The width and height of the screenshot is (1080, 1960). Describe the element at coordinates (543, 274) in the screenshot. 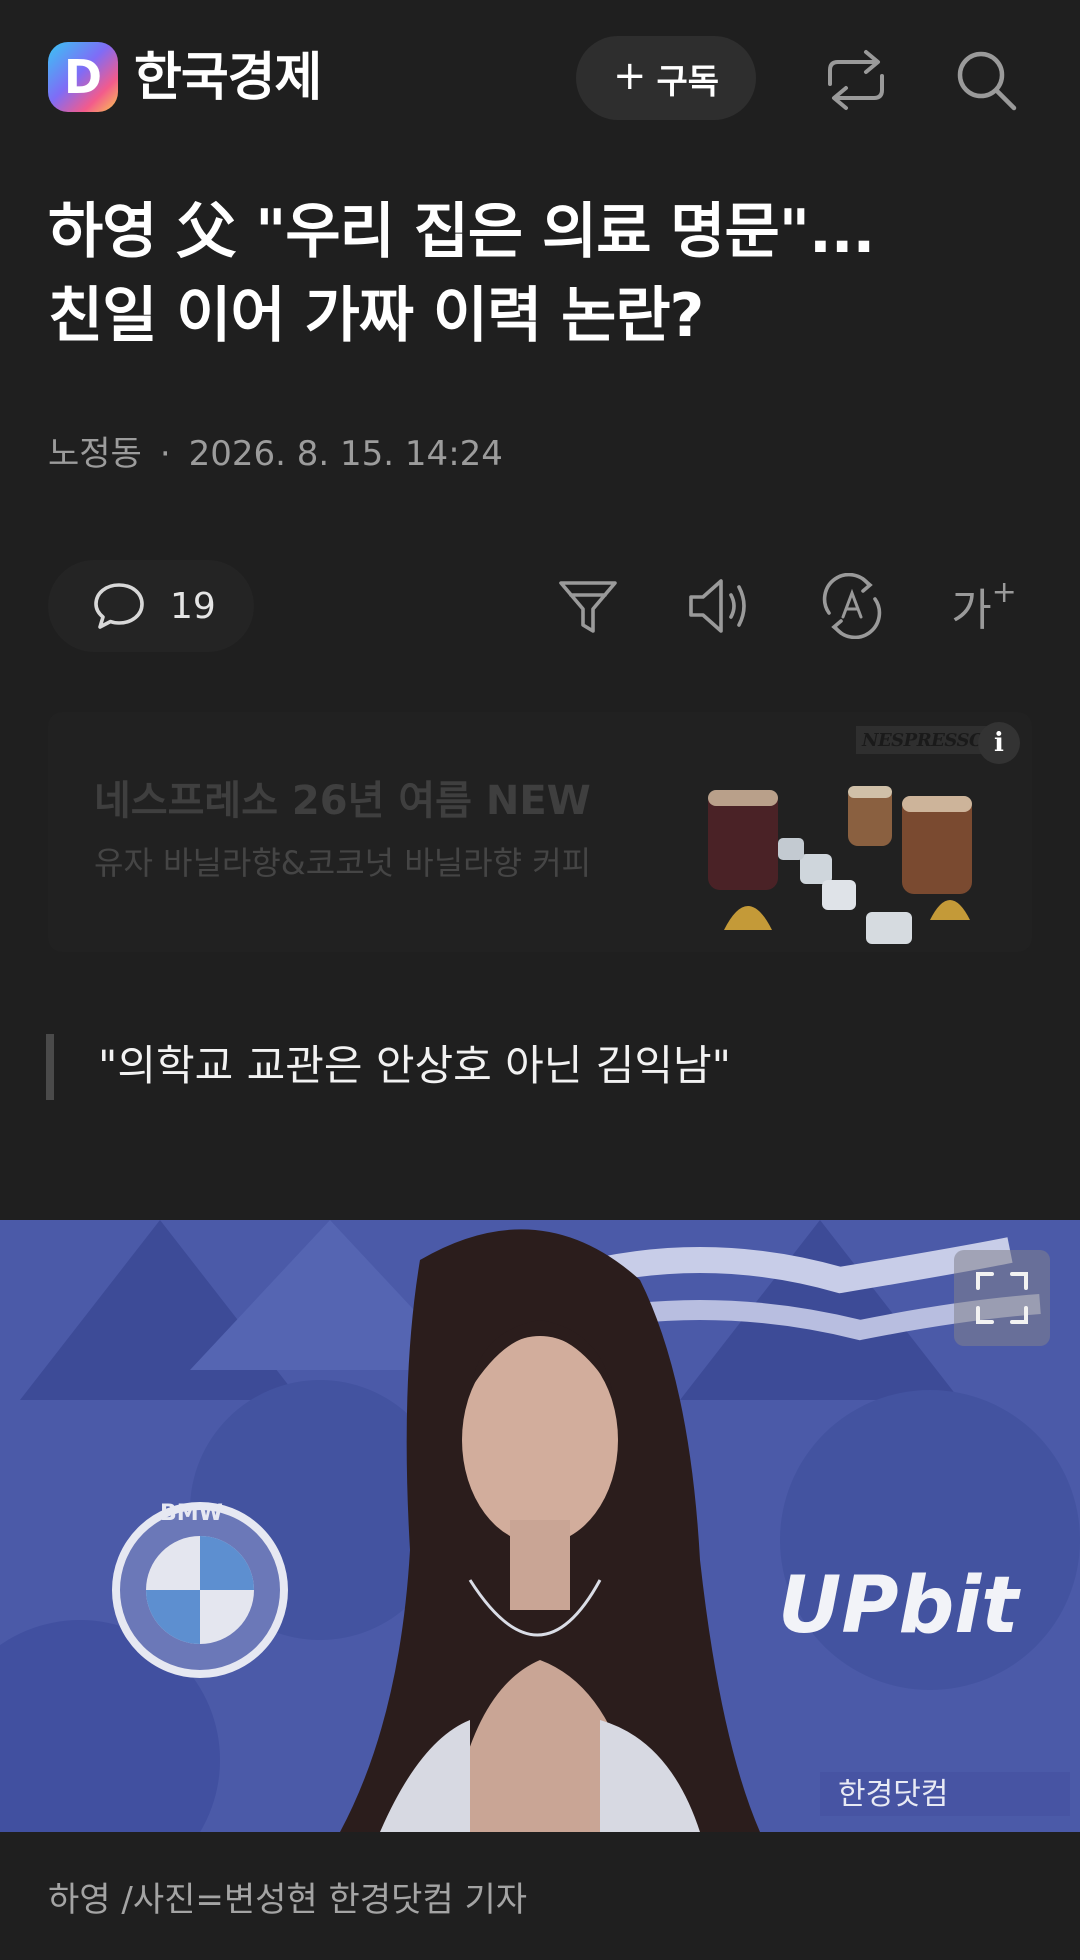

I see `article-headline: 하영 父 "우리 집은 의료 명문"... 친일 이어 가짜 이력 논란?` at that location.